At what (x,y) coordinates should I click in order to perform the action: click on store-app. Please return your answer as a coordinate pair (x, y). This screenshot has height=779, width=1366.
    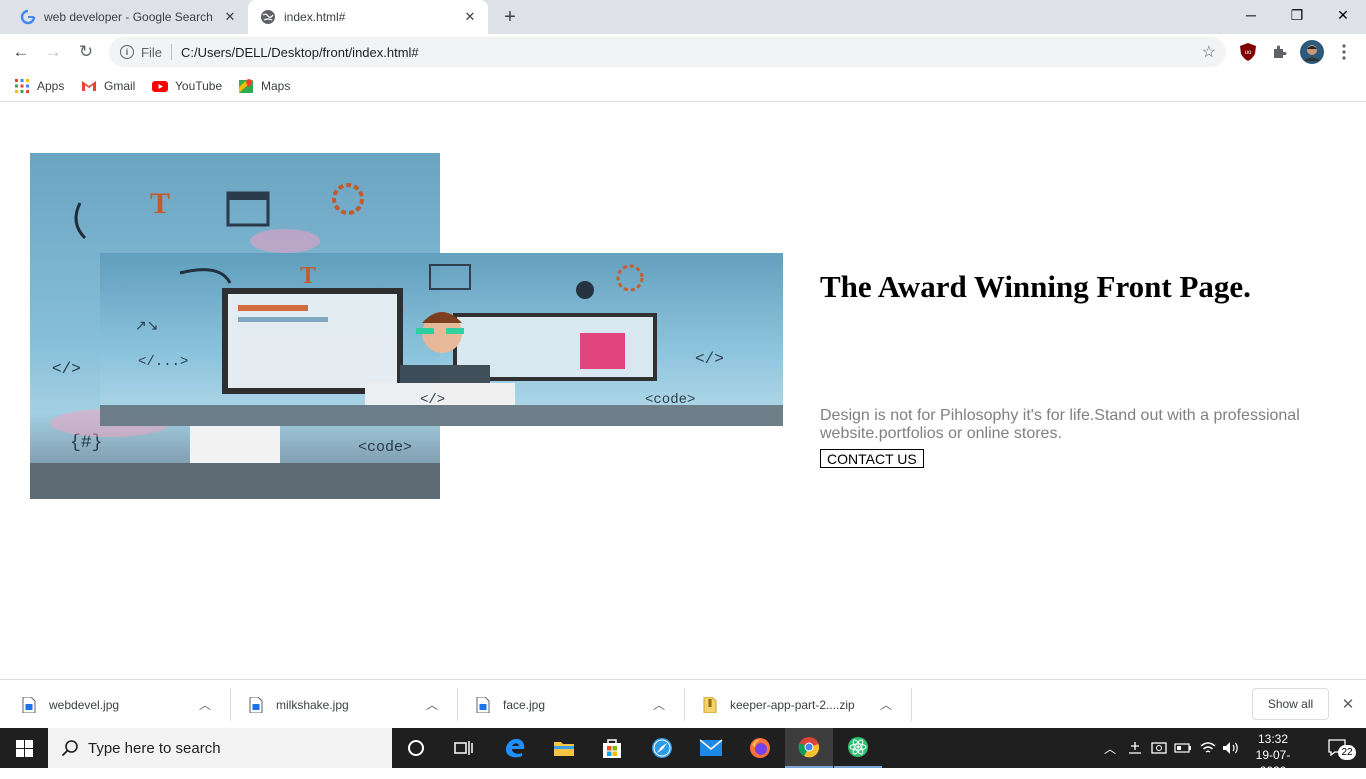
    Looking at the image, I should click on (612, 748).